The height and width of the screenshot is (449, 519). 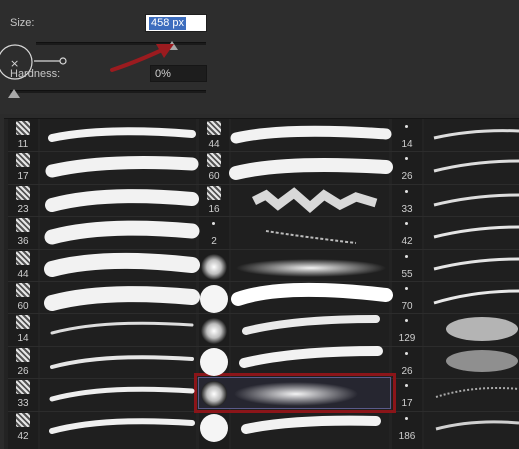 I want to click on size-field: 458 px, so click(x=176, y=23).